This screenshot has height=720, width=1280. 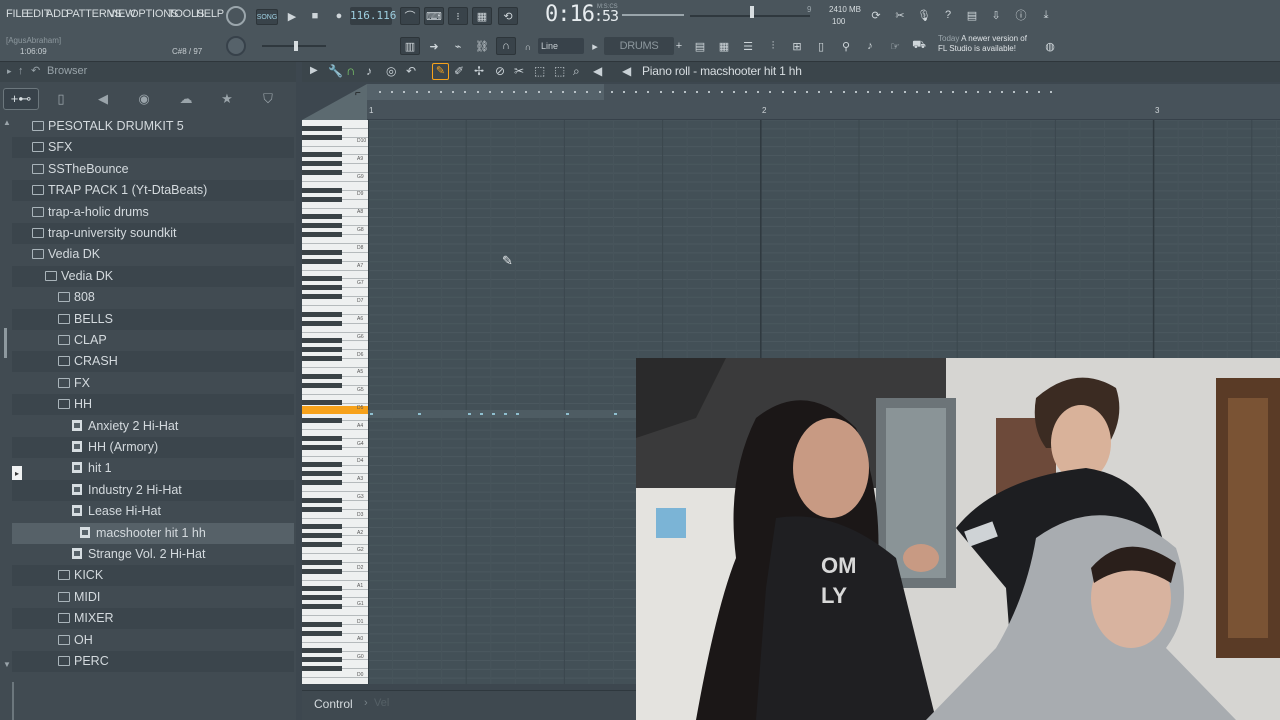 I want to click on metronome-dial-icon, so click(x=236, y=16).